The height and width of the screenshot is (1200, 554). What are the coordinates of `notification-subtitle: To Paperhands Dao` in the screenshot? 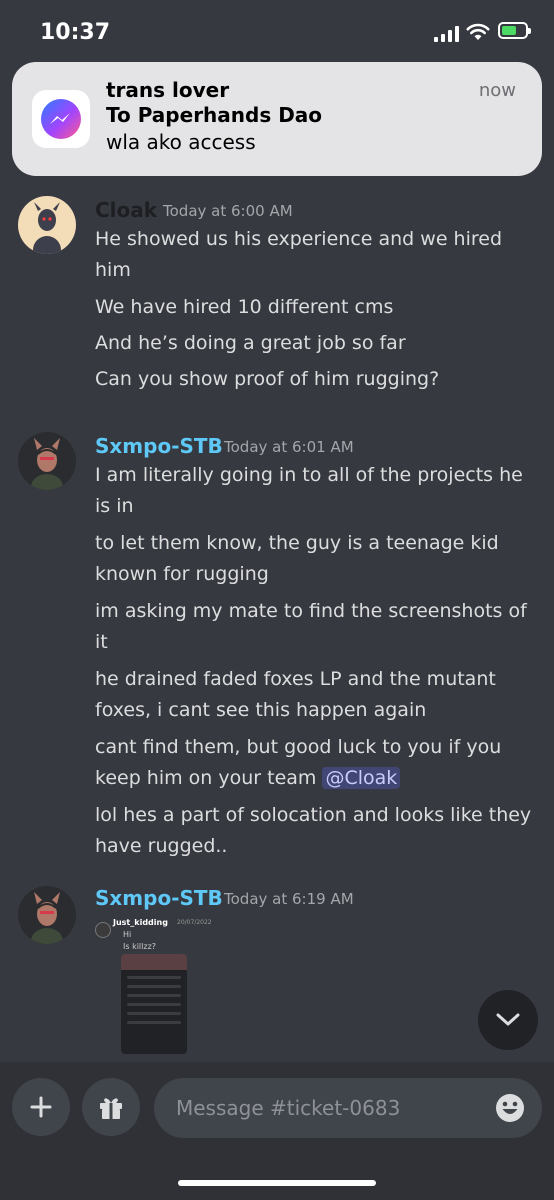 It's located at (214, 115).